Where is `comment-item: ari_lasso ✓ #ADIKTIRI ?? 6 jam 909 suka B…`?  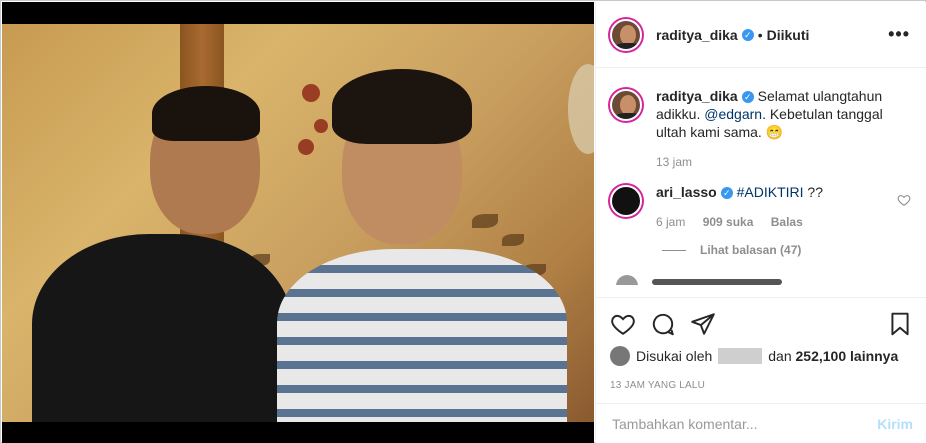
comment-item: ari_lasso ✓ #ADIKTIRI ?? 6 jam 909 suka B… is located at coordinates (760, 207).